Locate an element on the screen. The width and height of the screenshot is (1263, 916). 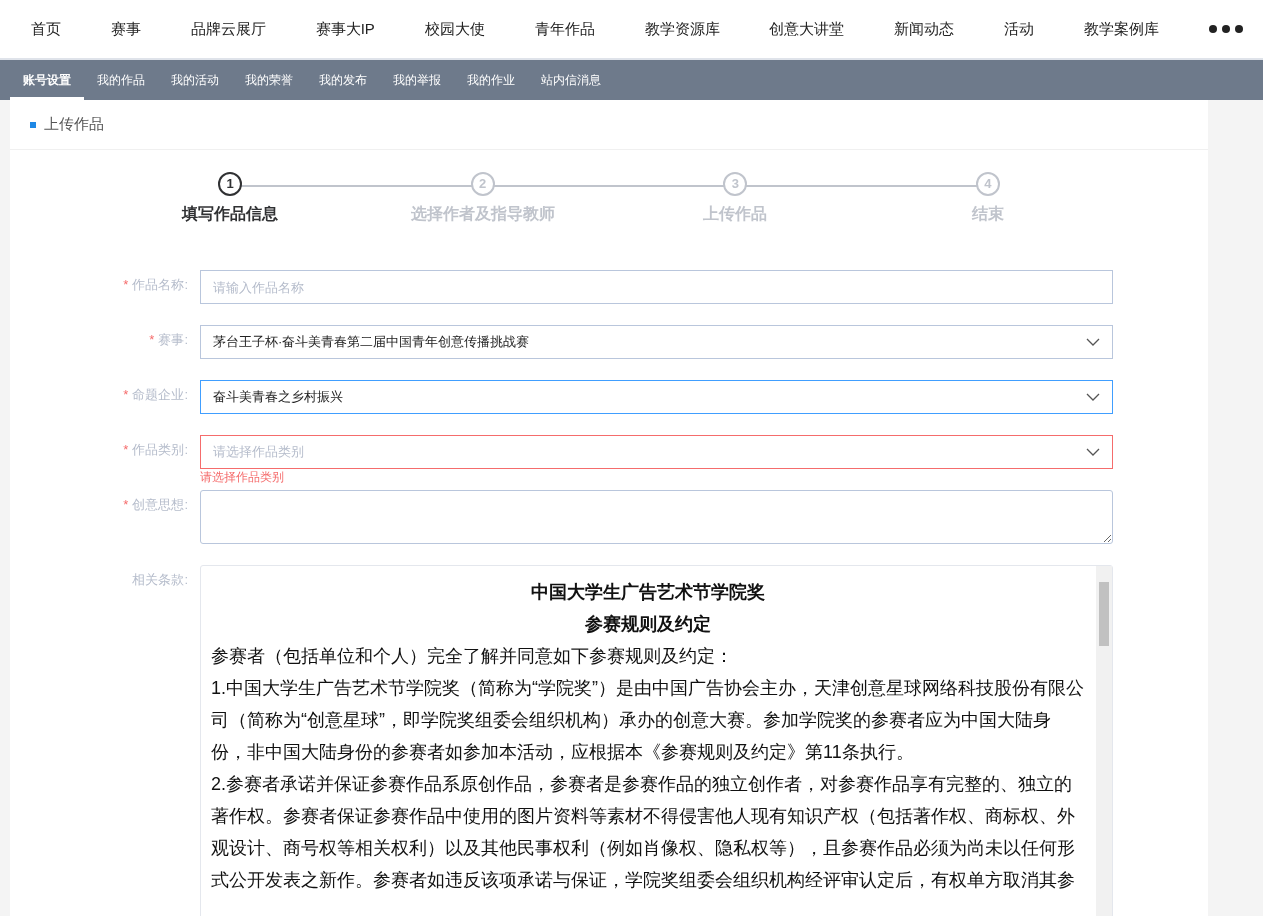
nav-link: 赛事 is located at coordinates (125, 29).